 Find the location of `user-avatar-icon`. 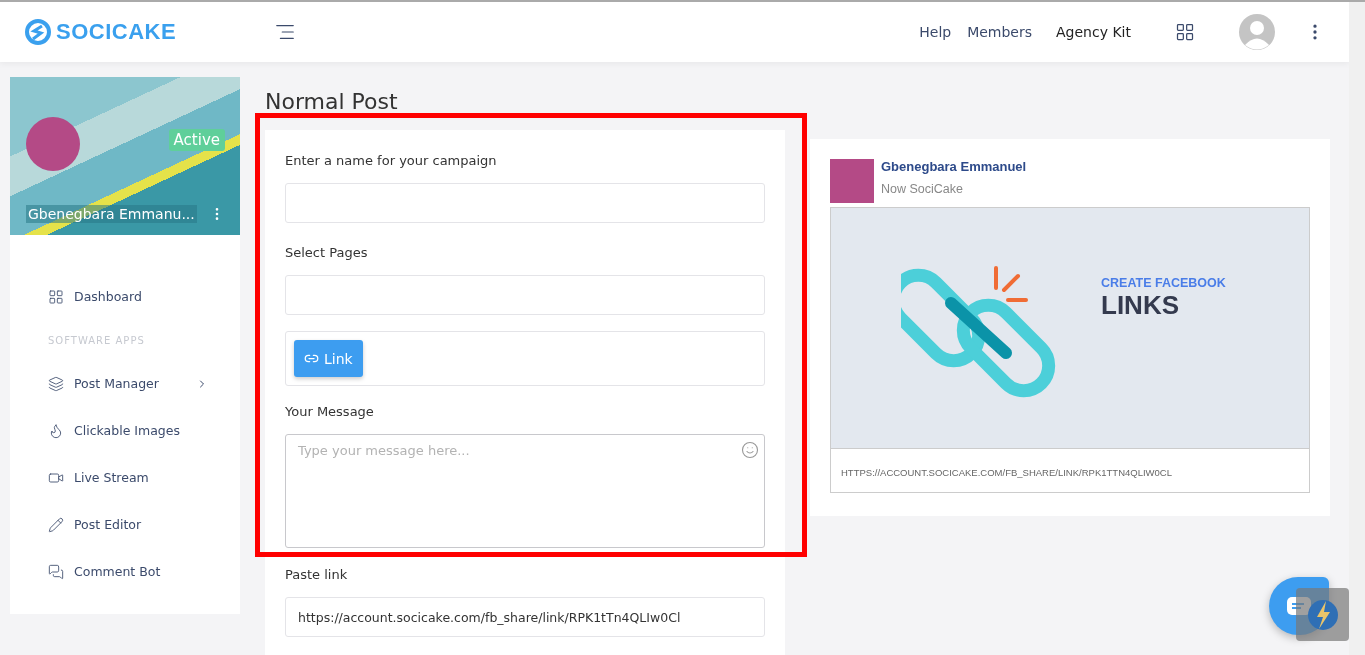

user-avatar-icon is located at coordinates (1257, 32).